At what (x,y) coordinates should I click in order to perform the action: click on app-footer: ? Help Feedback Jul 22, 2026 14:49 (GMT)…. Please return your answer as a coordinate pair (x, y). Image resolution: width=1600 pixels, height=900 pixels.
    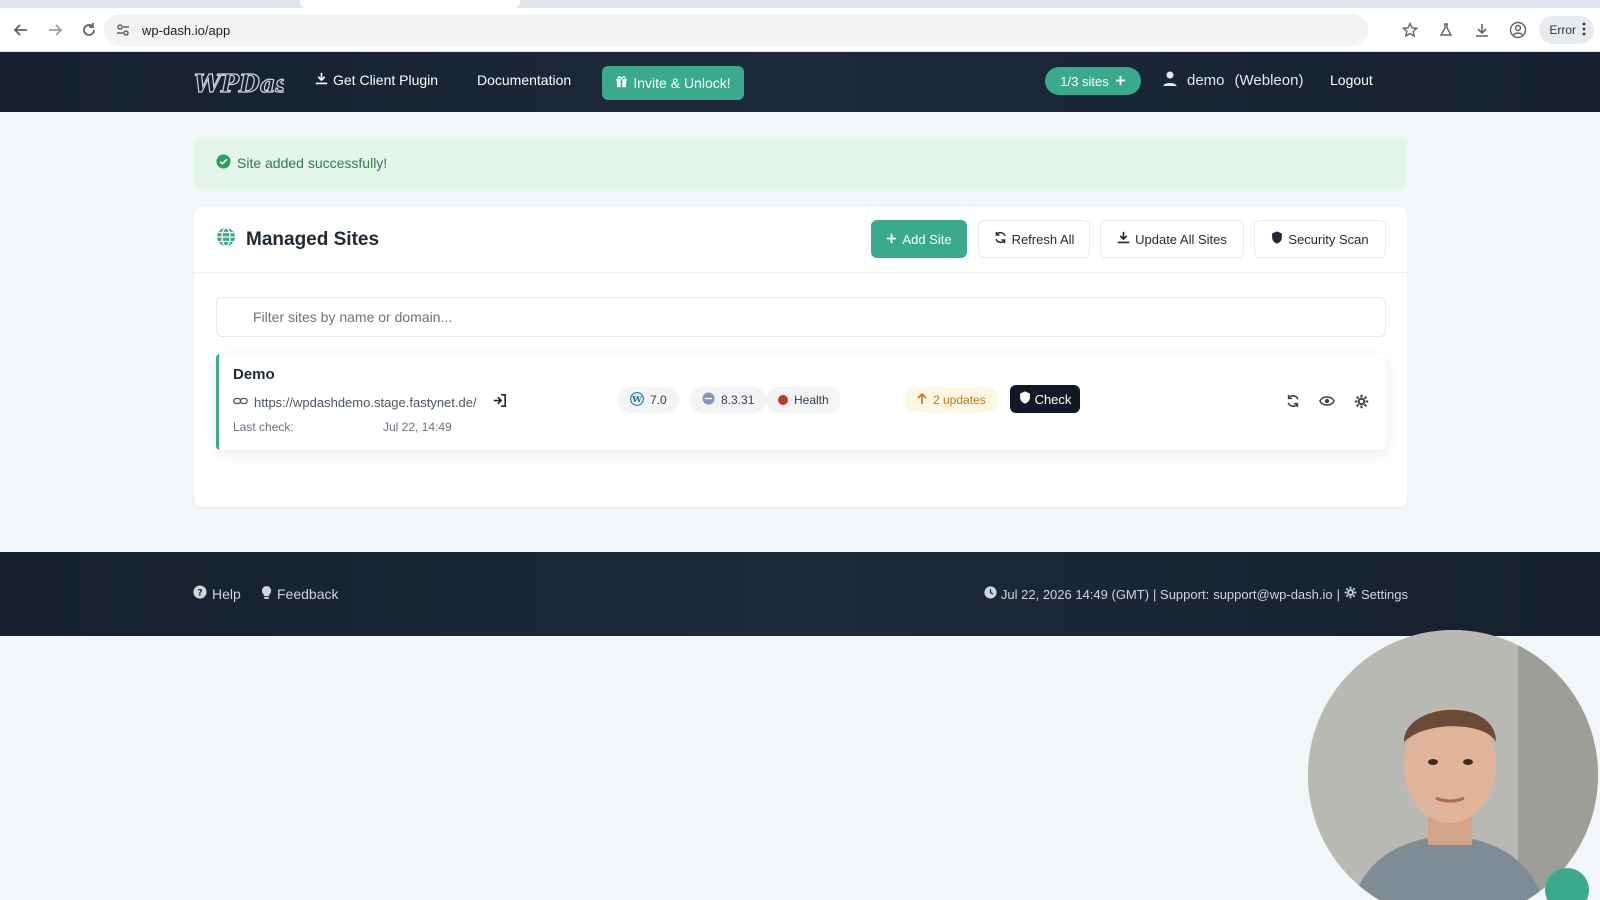
    Looking at the image, I should click on (800, 594).